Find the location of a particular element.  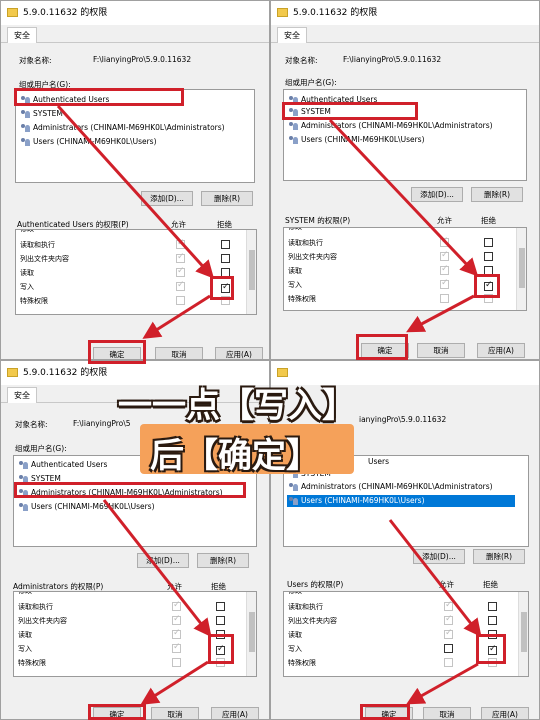

list-item-system: SYSTEM is located at coordinates (41, 114).